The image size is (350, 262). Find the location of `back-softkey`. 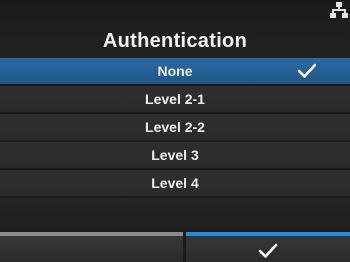

back-softkey is located at coordinates (91, 247).